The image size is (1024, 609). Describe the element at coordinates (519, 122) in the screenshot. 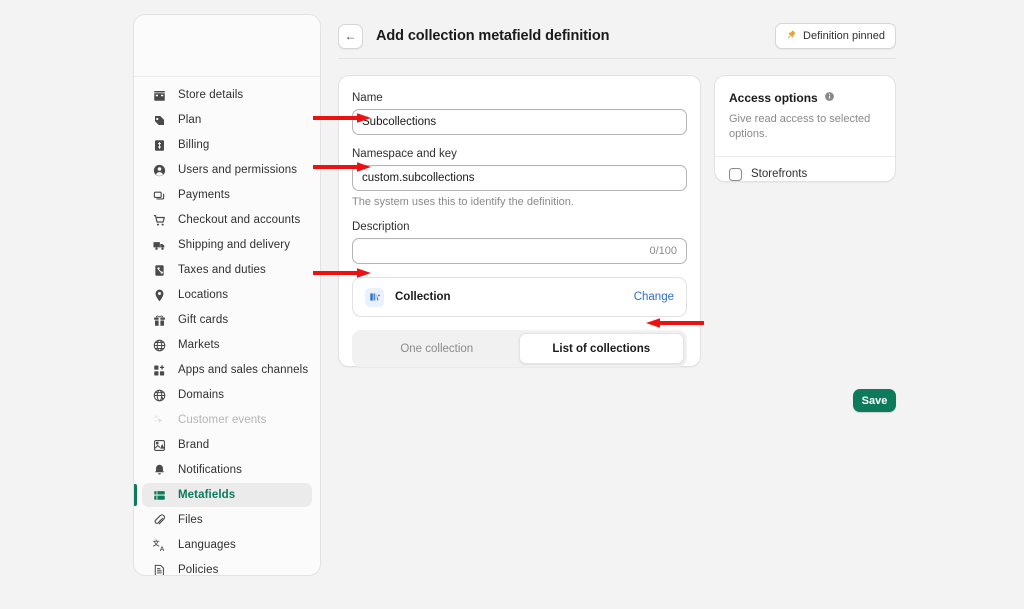

I see `name-input: Subcollections` at that location.